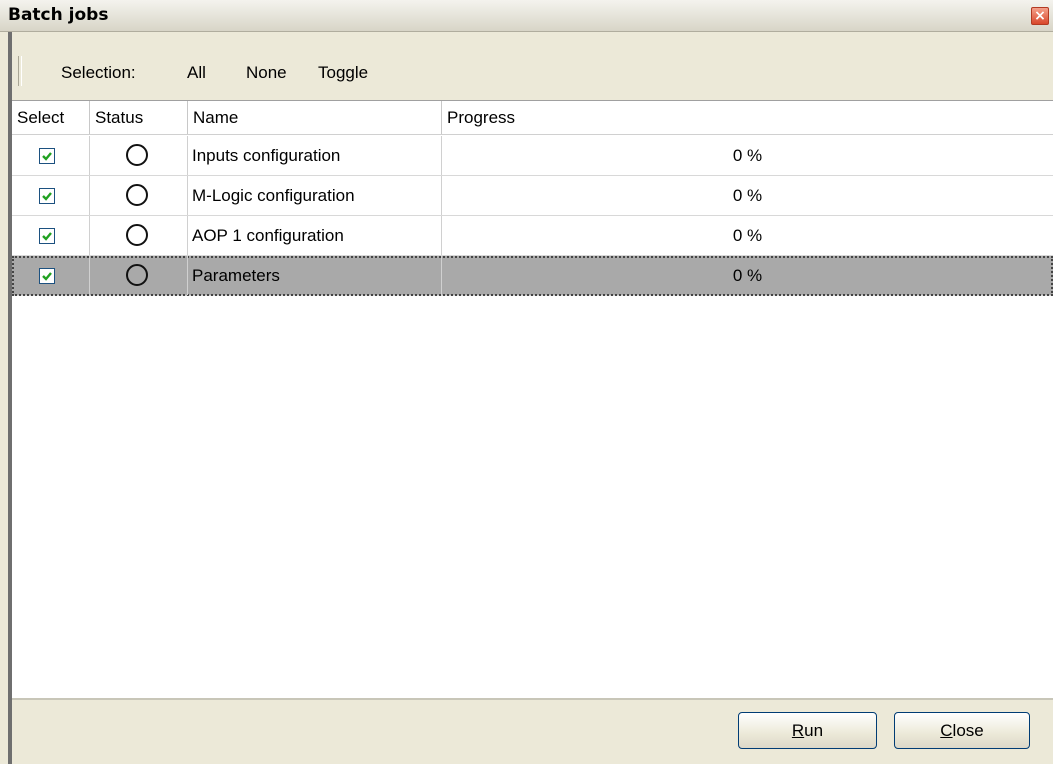 This screenshot has width=1053, height=764. I want to click on run-button: Run, so click(807, 730).